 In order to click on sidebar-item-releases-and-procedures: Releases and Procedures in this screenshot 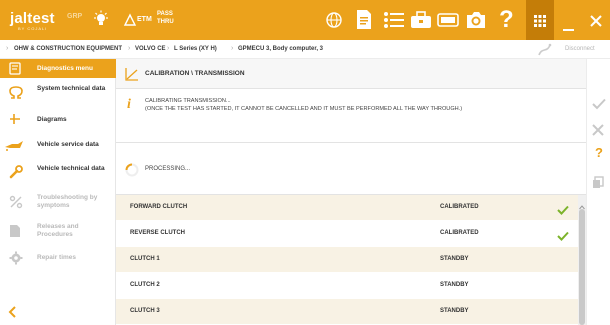, I will do `click(58, 231)`.